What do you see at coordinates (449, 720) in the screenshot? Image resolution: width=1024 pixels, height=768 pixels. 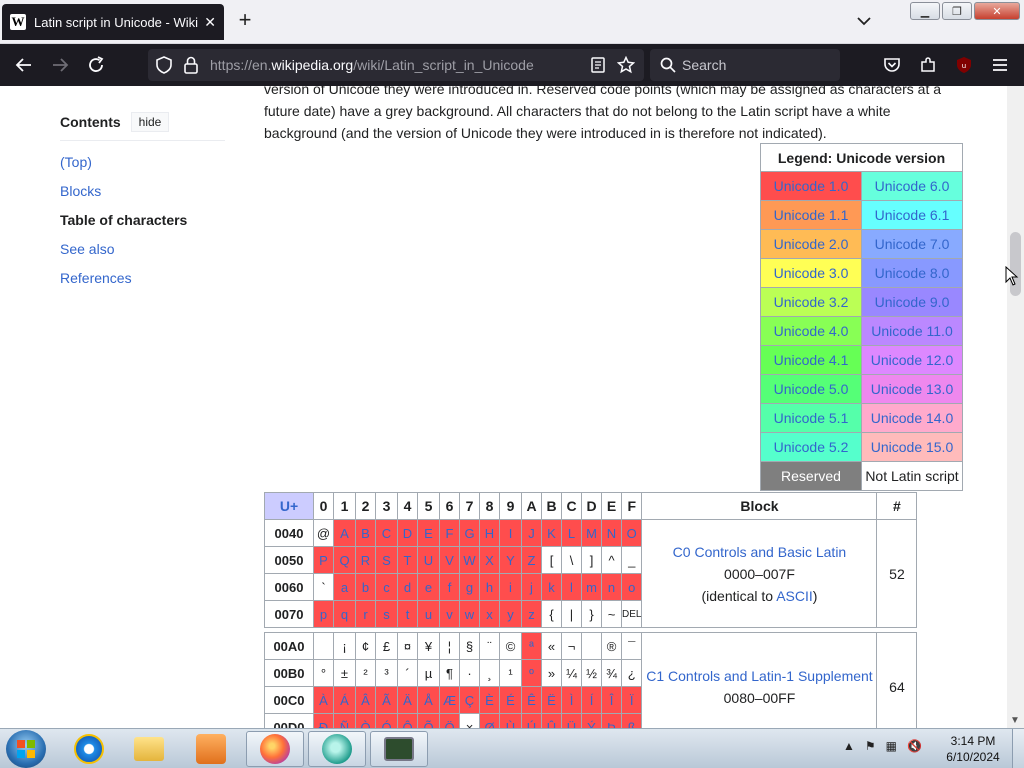 I see `character-cell: Ö` at bounding box center [449, 720].